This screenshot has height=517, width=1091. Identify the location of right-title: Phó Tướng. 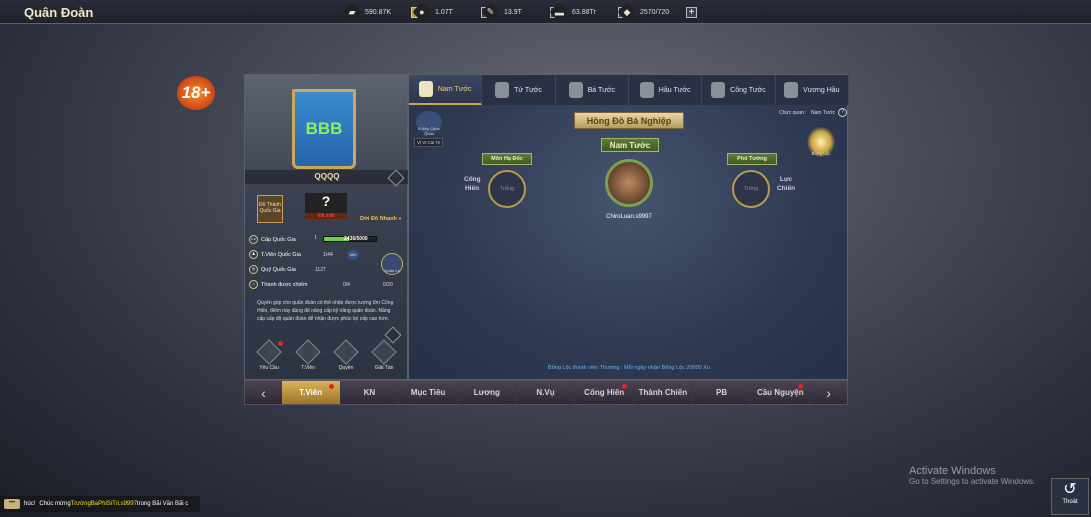
(752, 159).